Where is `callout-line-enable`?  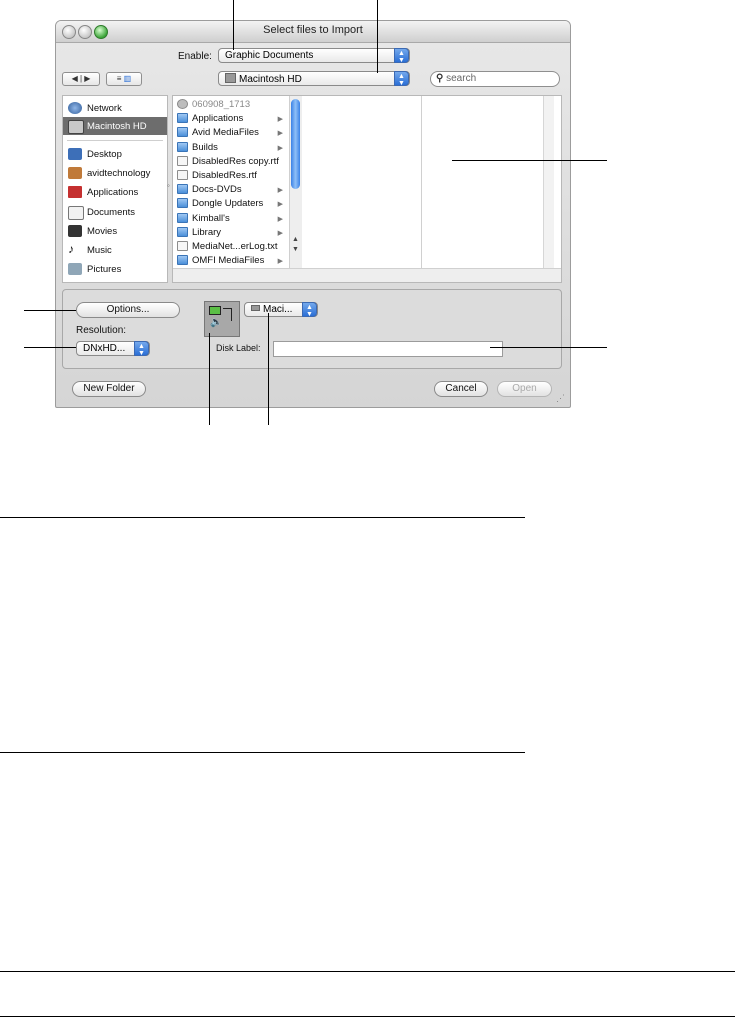 callout-line-enable is located at coordinates (233, 25).